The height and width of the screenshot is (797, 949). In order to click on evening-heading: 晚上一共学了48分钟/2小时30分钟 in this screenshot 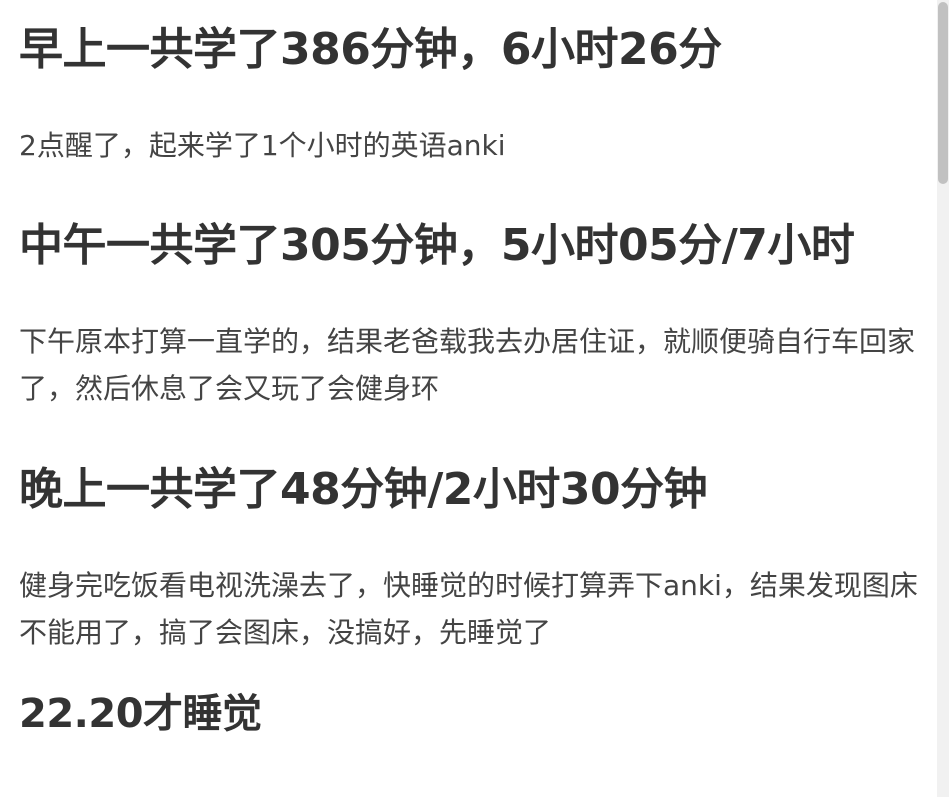, I will do `click(363, 489)`.